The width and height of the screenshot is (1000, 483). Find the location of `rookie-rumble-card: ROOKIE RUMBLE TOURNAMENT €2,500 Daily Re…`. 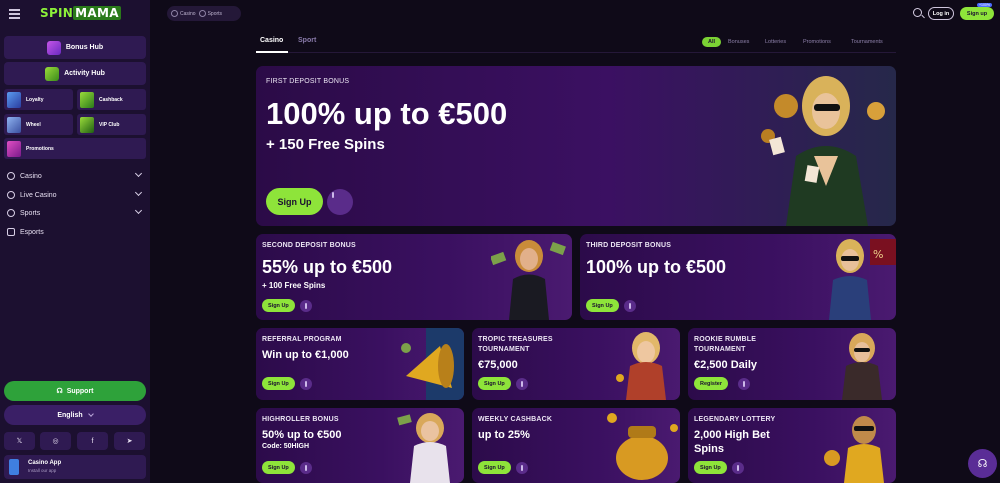

rookie-rumble-card: ROOKIE RUMBLE TOURNAMENT €2,500 Daily Re… is located at coordinates (792, 364).